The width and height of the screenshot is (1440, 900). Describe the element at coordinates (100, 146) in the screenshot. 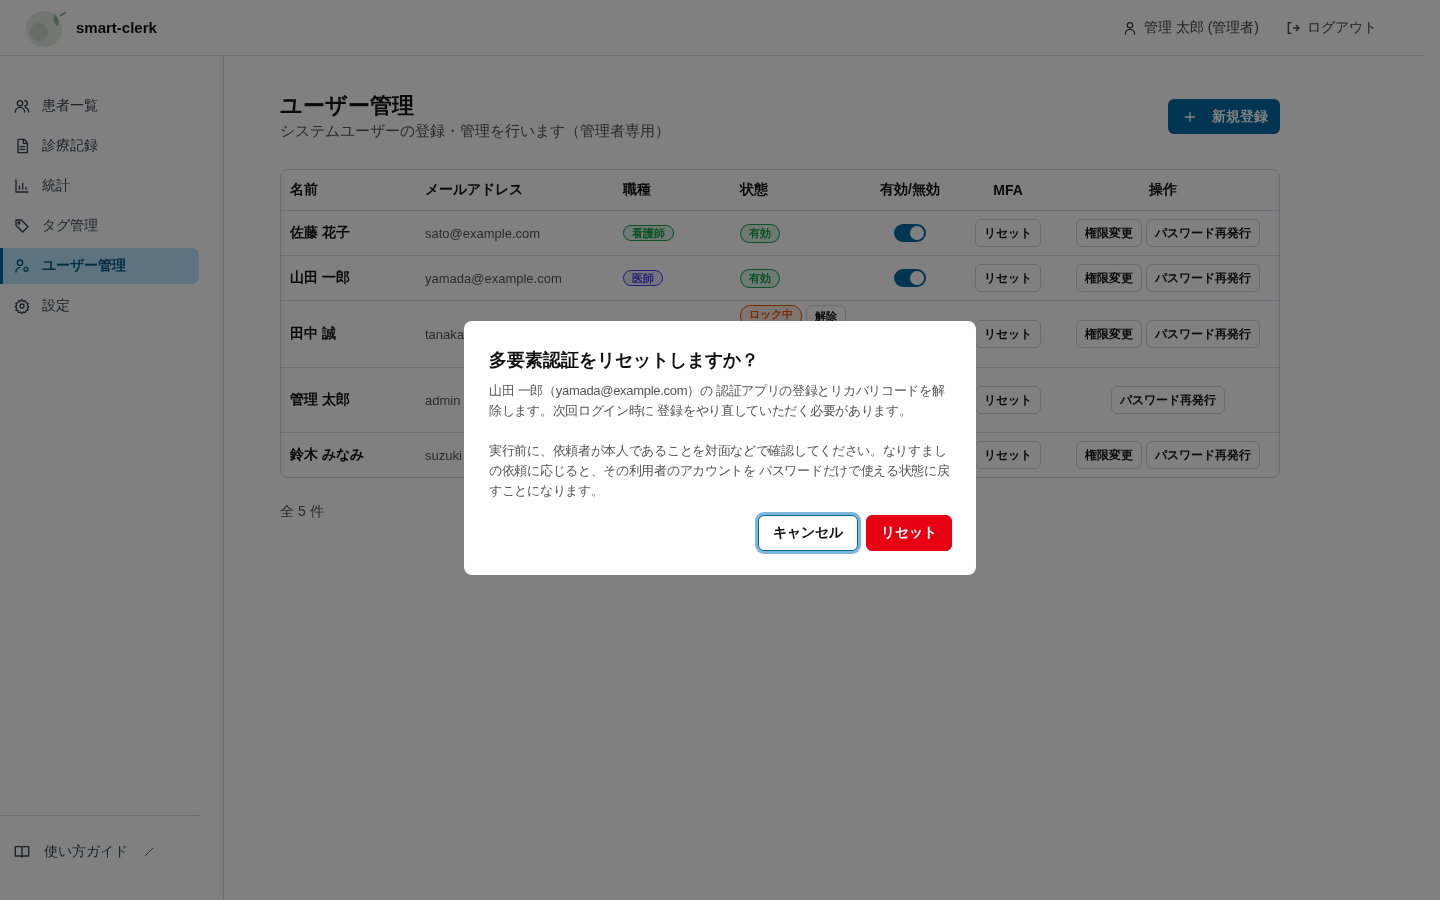

I see `sidebar-item: 診療記録` at that location.